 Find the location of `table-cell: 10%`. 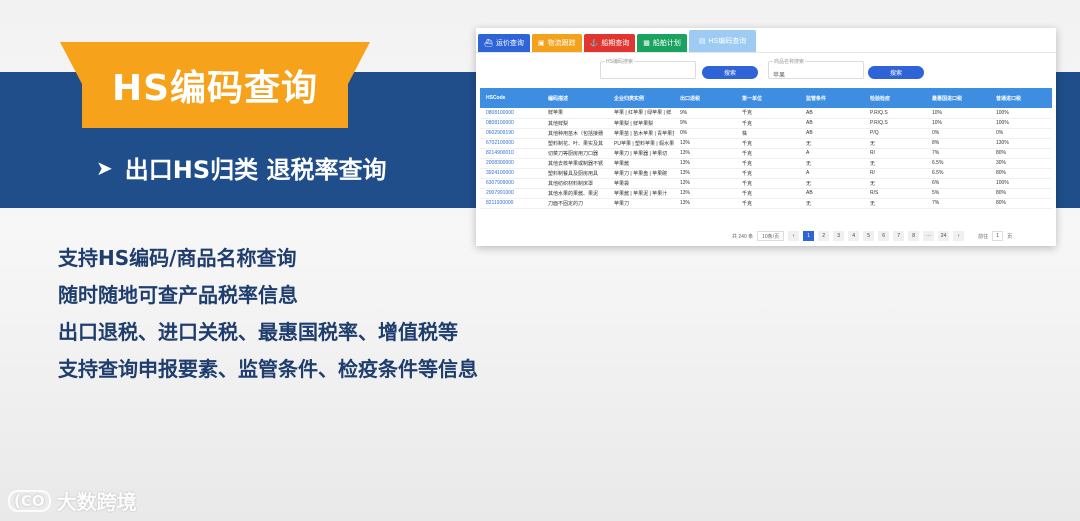

table-cell: 10% is located at coordinates (958, 113).